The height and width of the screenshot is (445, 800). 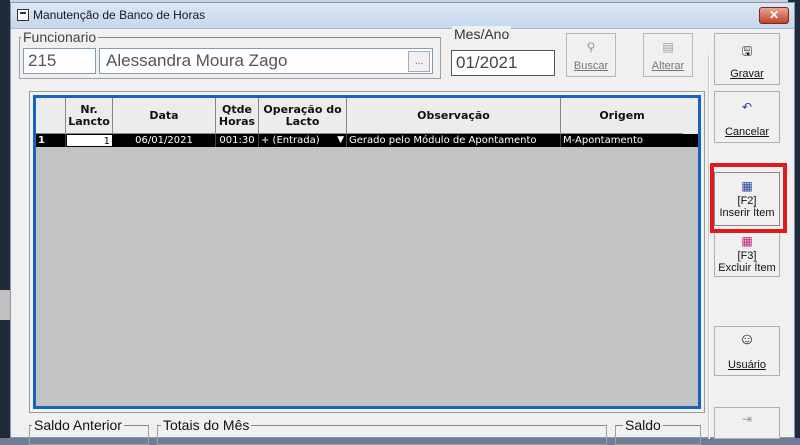 I want to click on floppy-disk-icon: 🖫, so click(x=747, y=51).